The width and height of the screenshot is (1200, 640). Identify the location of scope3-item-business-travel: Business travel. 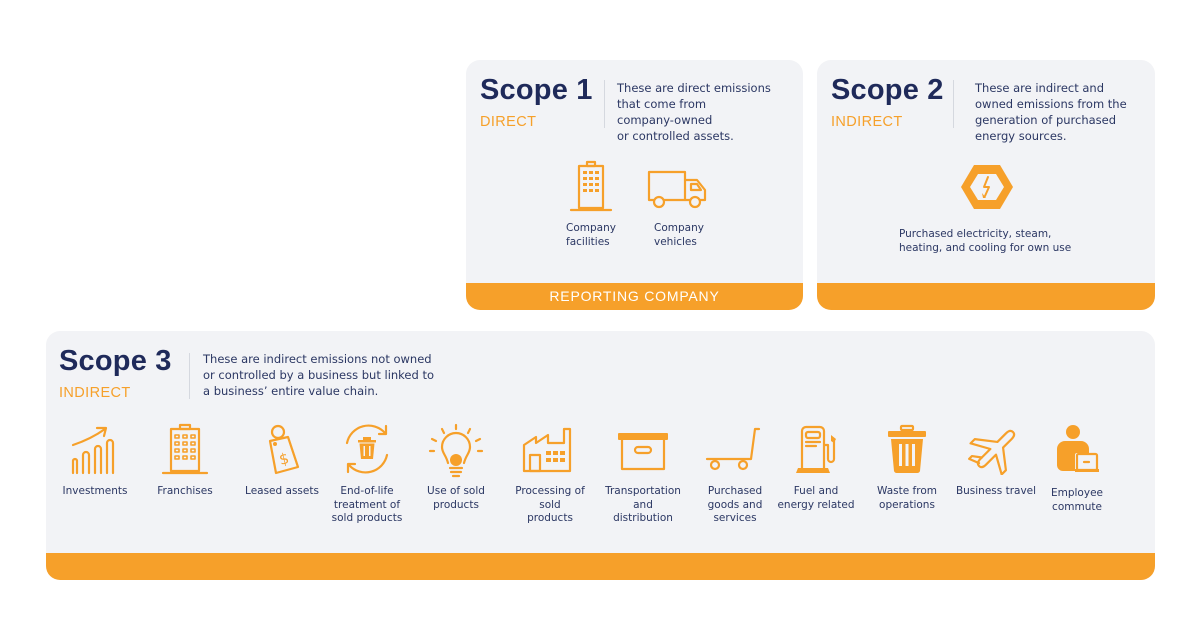
(996, 461).